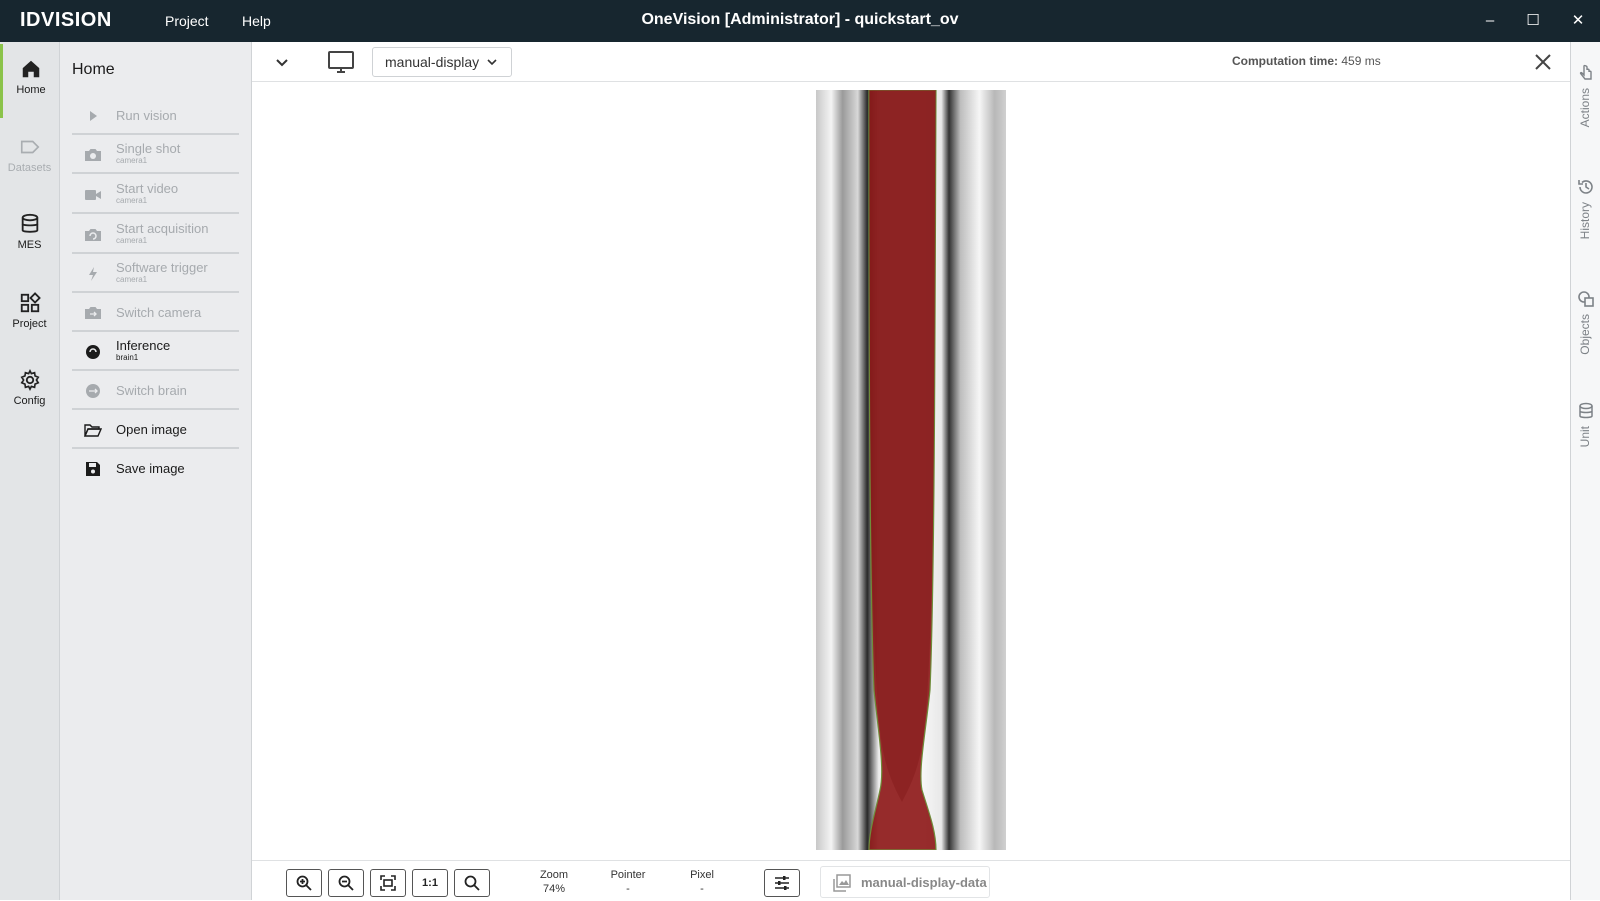  What do you see at coordinates (66, 20) in the screenshot?
I see `app-logo: IDVISION` at bounding box center [66, 20].